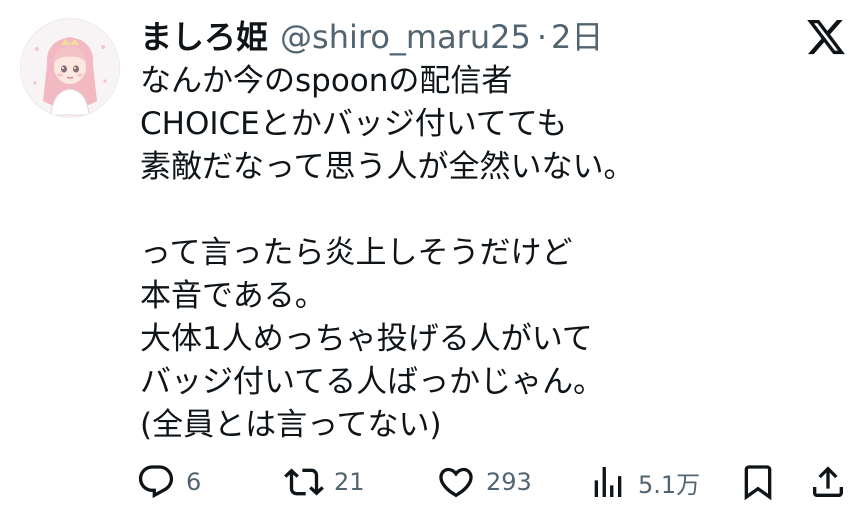  I want to click on bookmark-button, so click(758, 482).